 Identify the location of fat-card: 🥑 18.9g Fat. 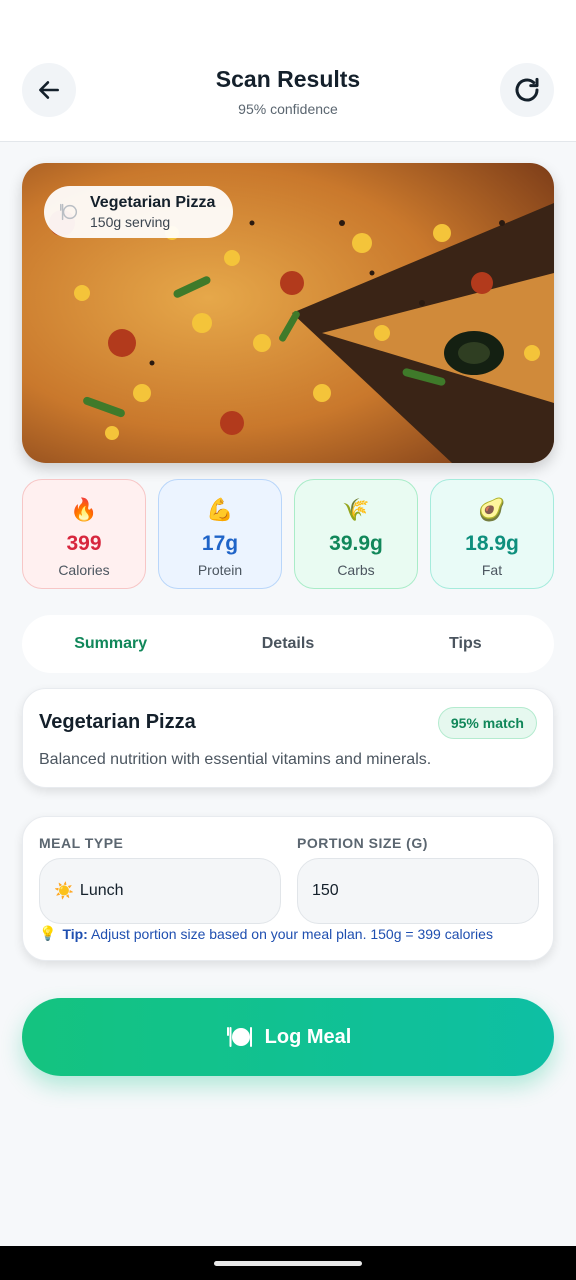
(492, 534).